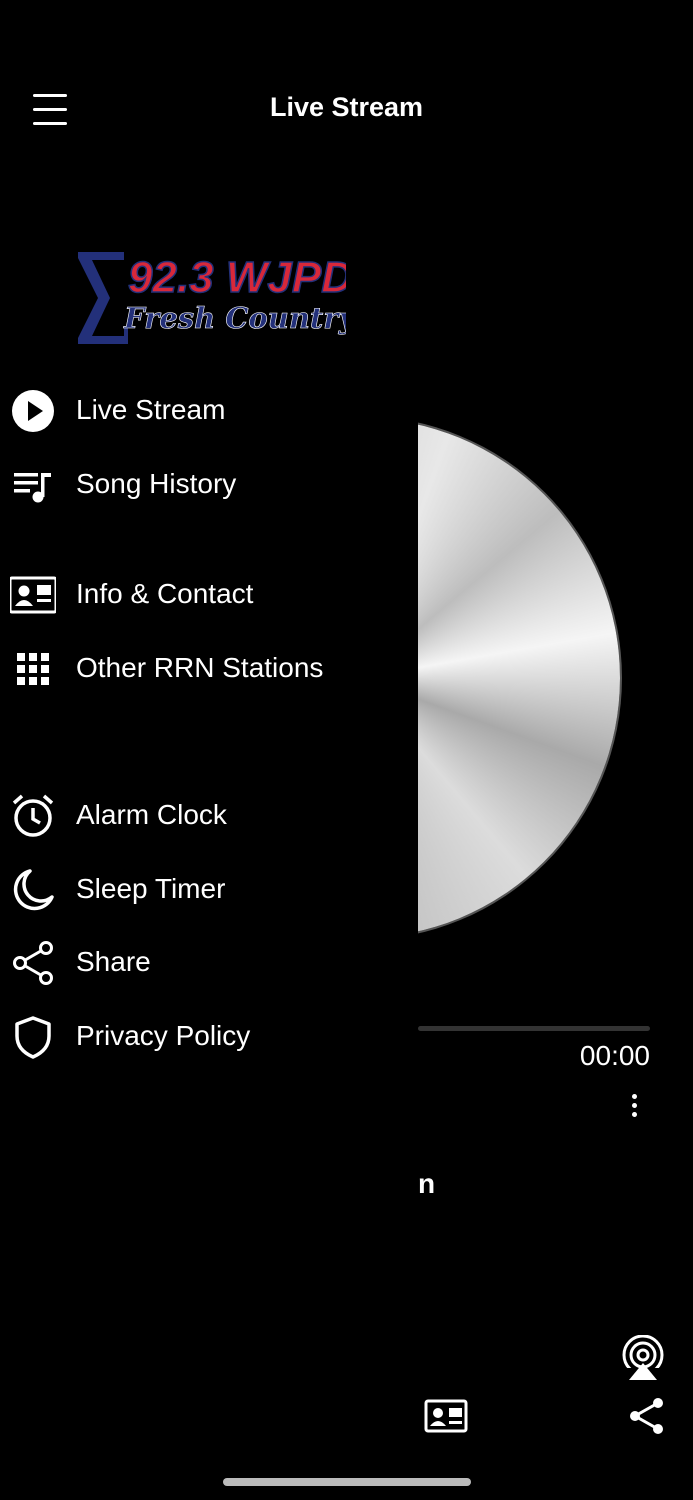 This screenshot has height=1500, width=693. I want to click on cd-disc-image, so click(510, 678).